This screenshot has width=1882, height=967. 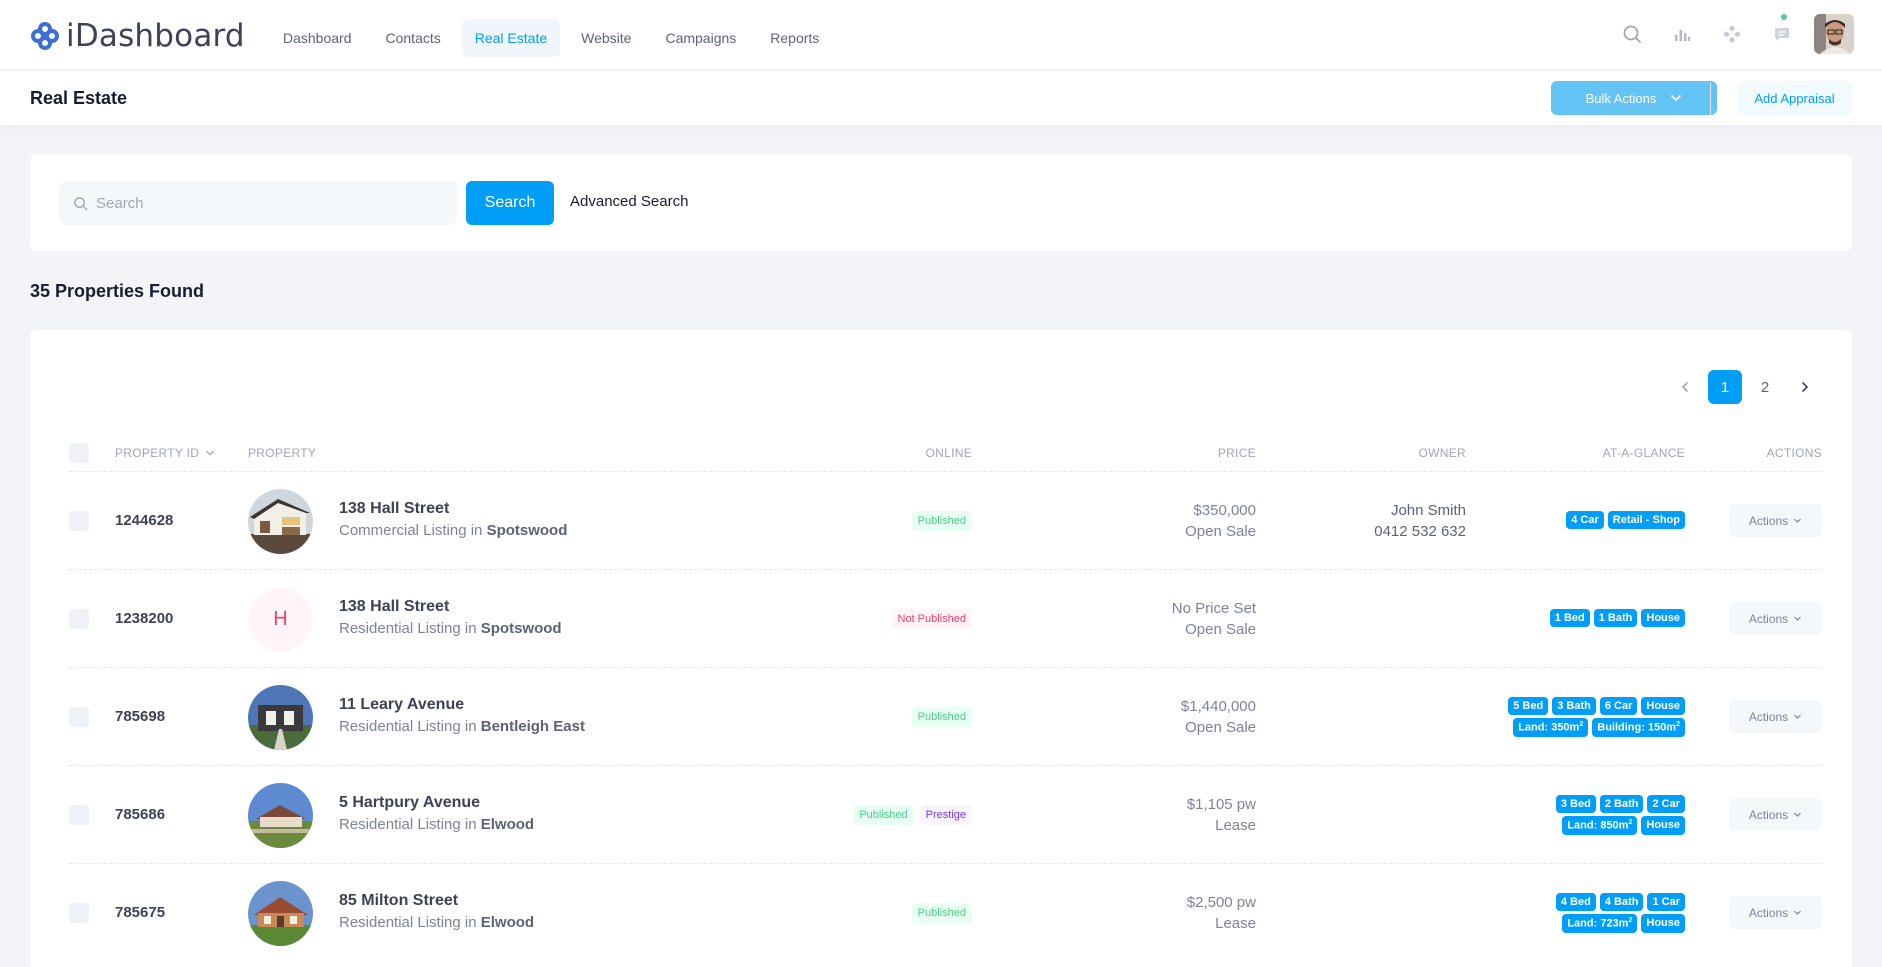 What do you see at coordinates (155, 36) in the screenshot?
I see `app-name: iDashboard` at bounding box center [155, 36].